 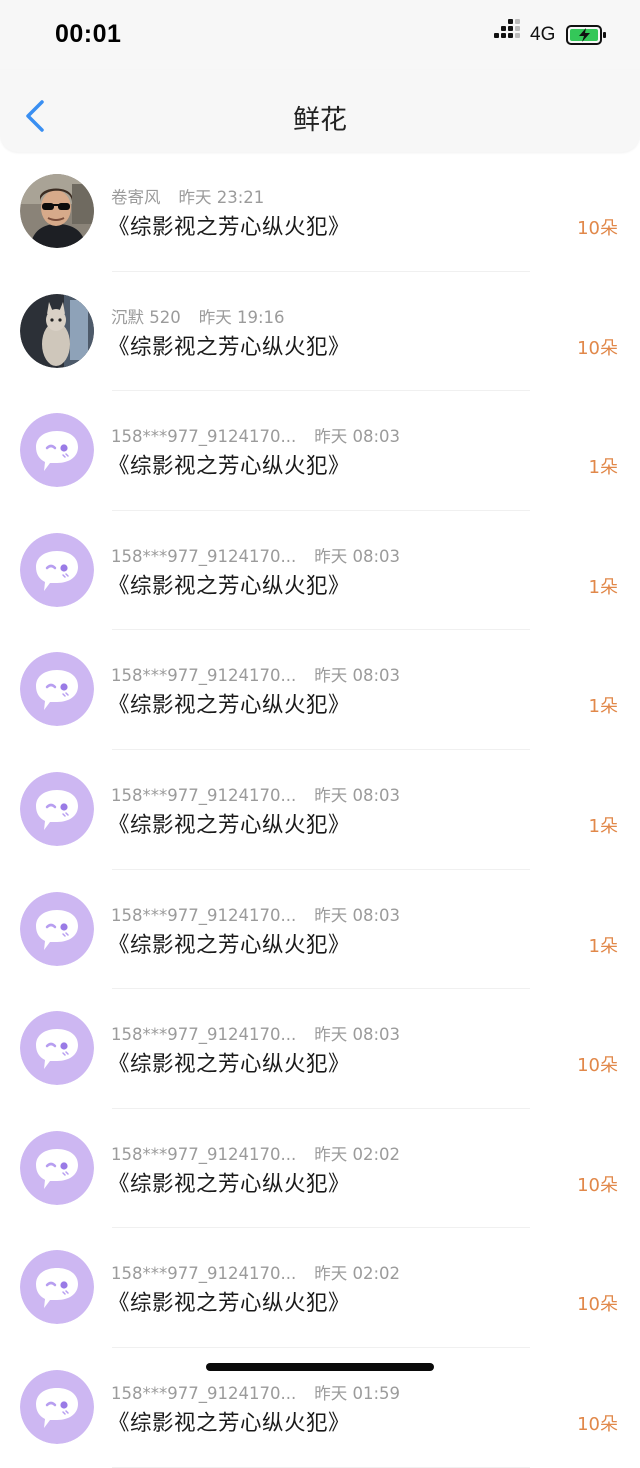 What do you see at coordinates (320, 332) in the screenshot?
I see `list-item: 沉默 520 昨天 19:16 《综影视之芳心纵火犯》 10朵` at bounding box center [320, 332].